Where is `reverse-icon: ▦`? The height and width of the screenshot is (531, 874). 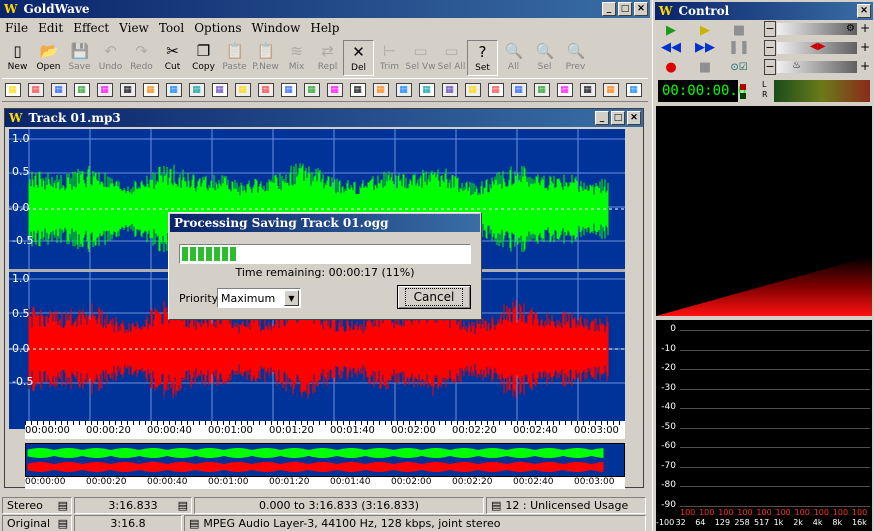
reverse-icon: ▦ is located at coordinates (242, 90).